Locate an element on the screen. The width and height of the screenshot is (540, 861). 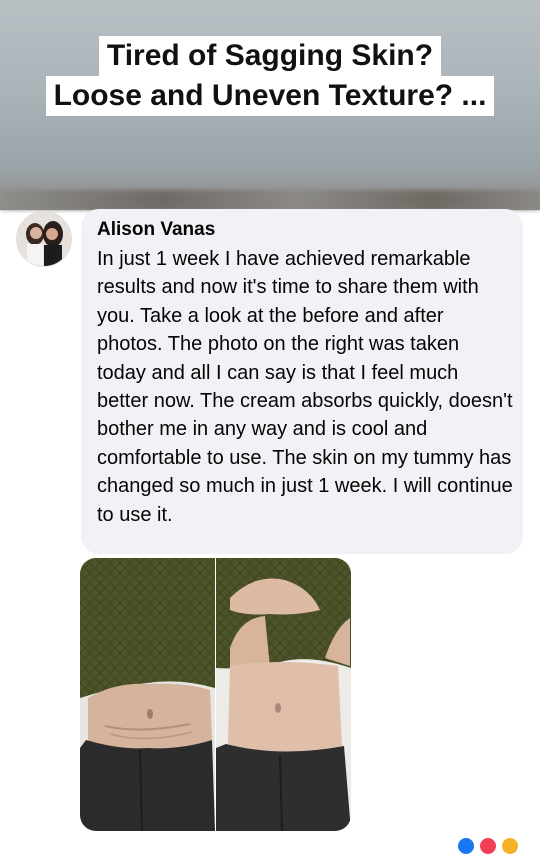
reaction-icons is located at coordinates (491, 846).